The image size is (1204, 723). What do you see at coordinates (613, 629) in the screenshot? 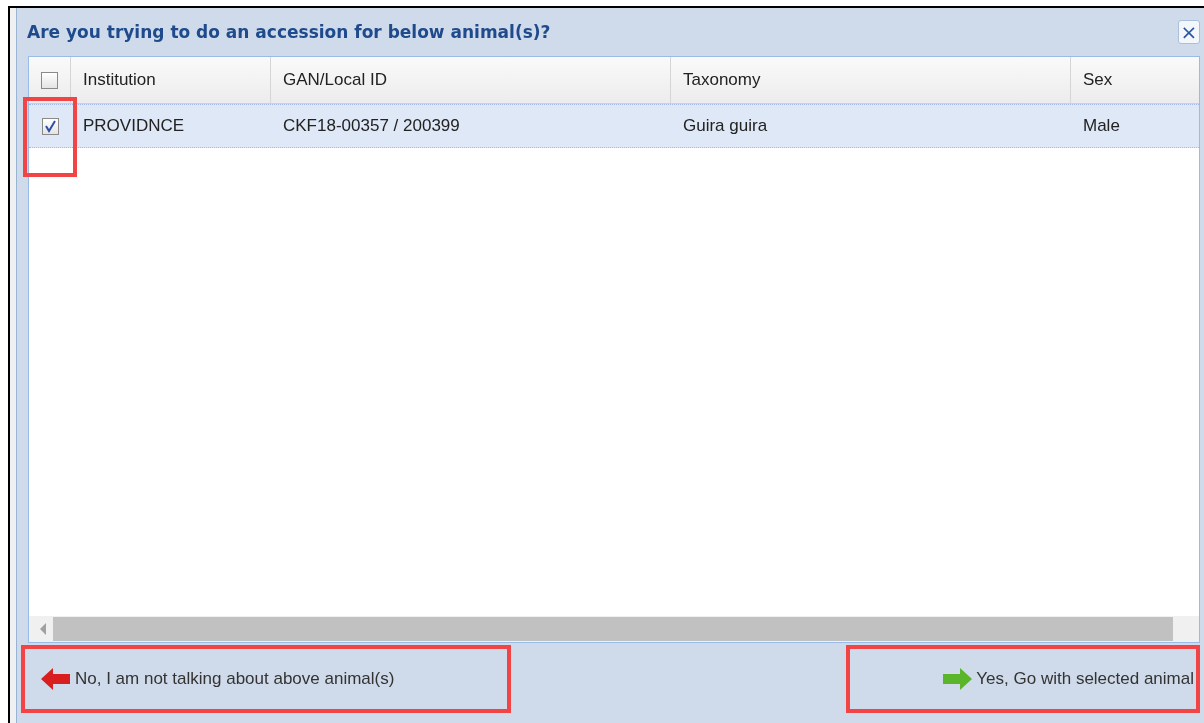
I see `scrollbar-thumb` at bounding box center [613, 629].